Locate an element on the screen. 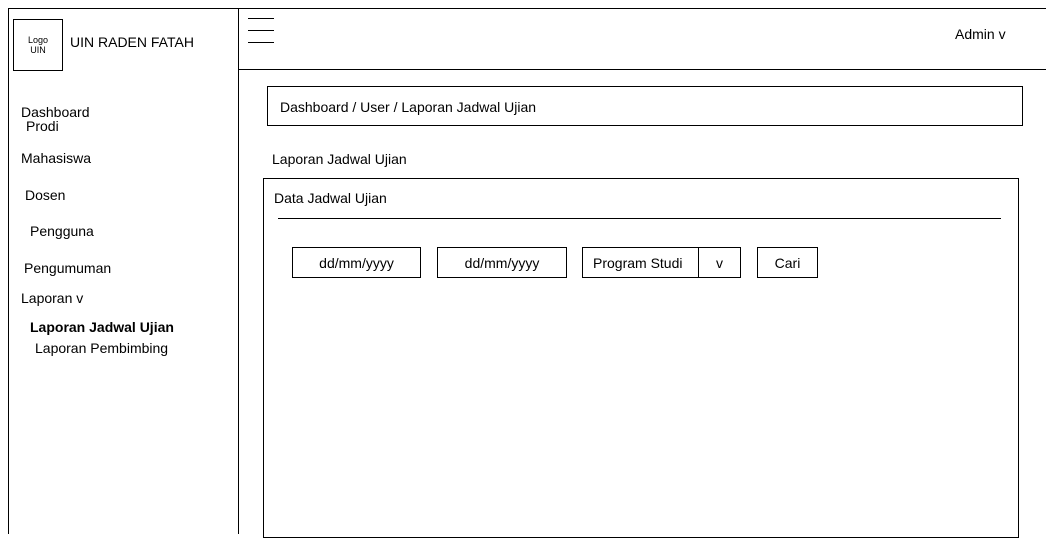  program-studi-select: Program Studi v is located at coordinates (661, 262).